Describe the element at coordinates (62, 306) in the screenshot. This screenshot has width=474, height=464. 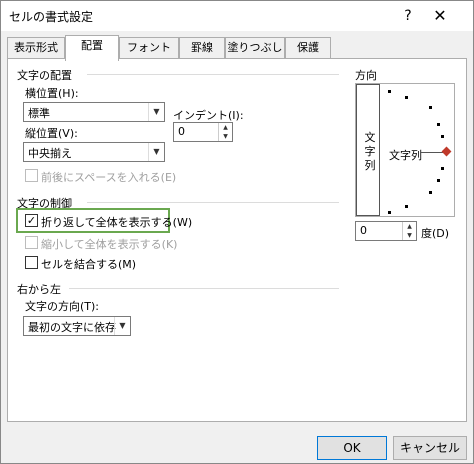
I see `text-direction-label: 文字の方向(T):` at that location.